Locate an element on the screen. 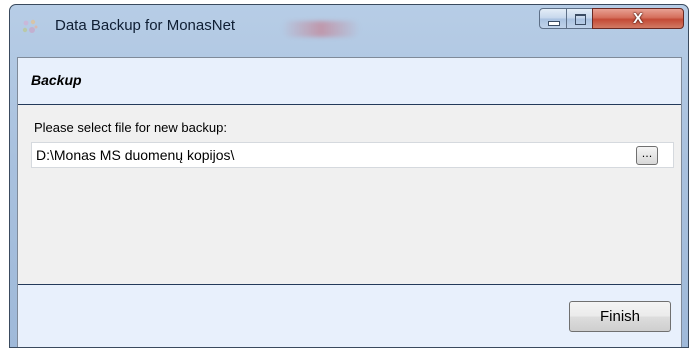 Image resolution: width=690 pixels, height=348 pixels. finish-button: Finish is located at coordinates (620, 316).